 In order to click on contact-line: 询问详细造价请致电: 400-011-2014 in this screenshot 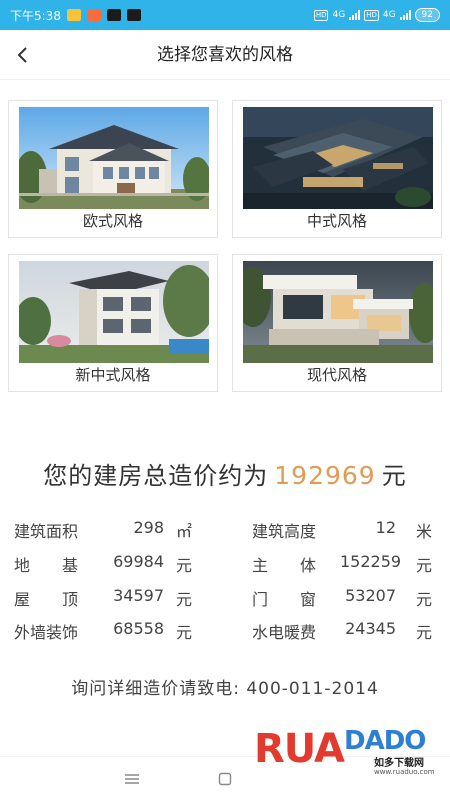, I will do `click(225, 686)`.